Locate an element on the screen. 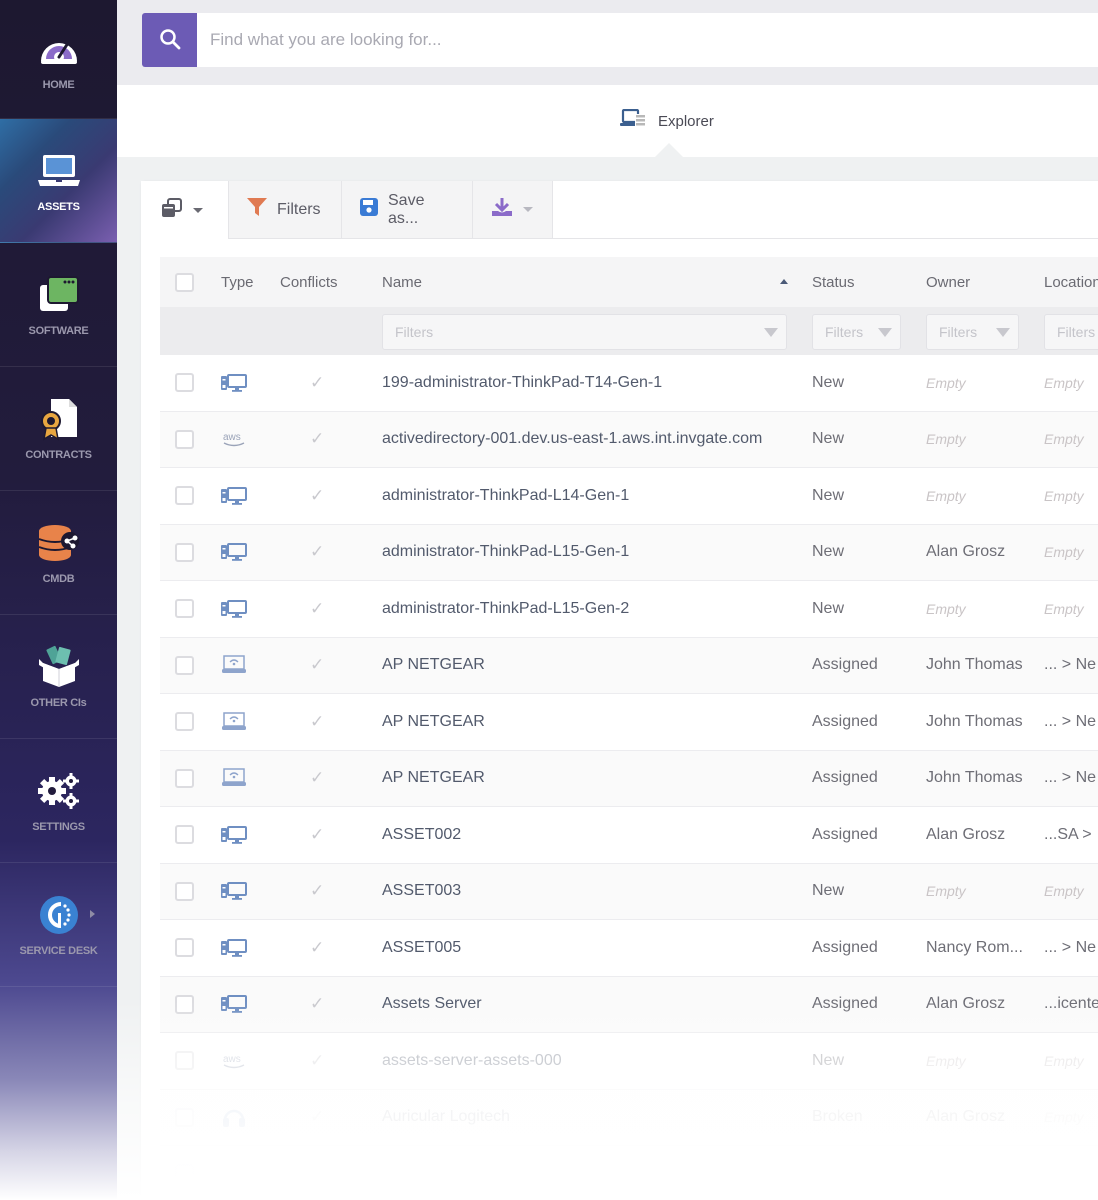 The height and width of the screenshot is (1200, 1098). sidebar-item-assets: ASSETS is located at coordinates (58, 181).